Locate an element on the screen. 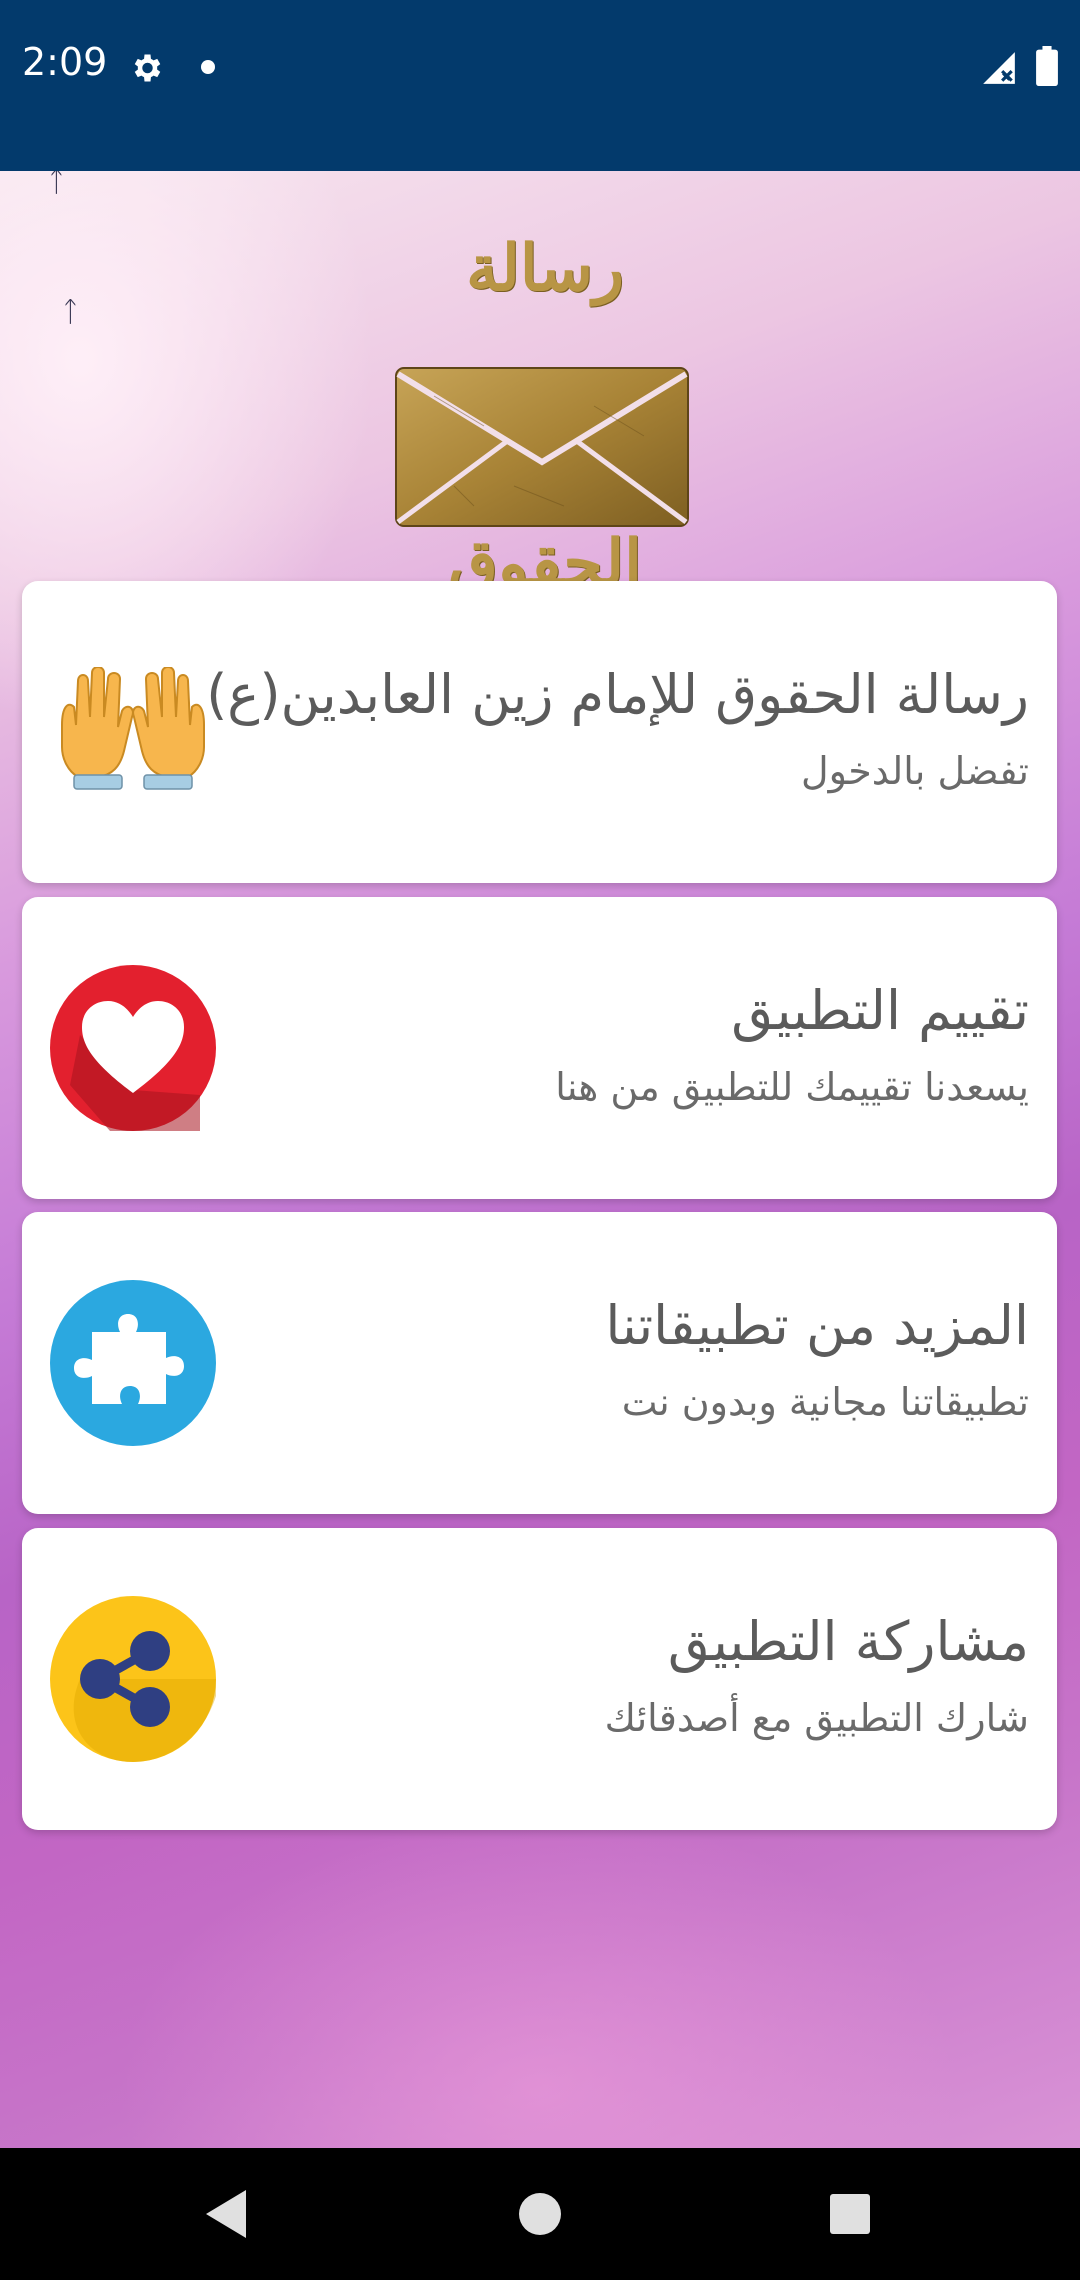  menu-item-title: مشاركة التطبيق is located at coordinates (848, 1641).